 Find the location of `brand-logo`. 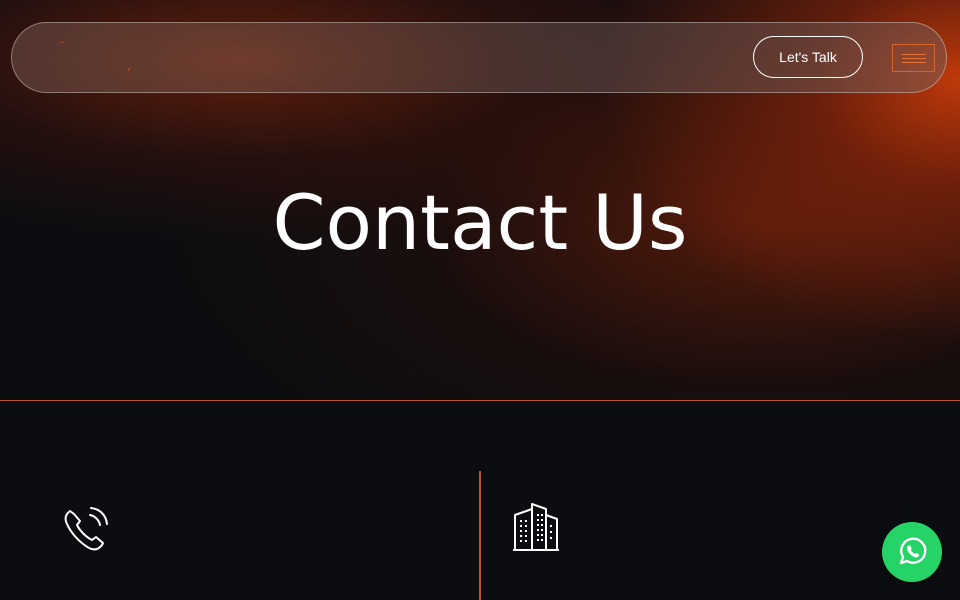

brand-logo is located at coordinates (102, 59).